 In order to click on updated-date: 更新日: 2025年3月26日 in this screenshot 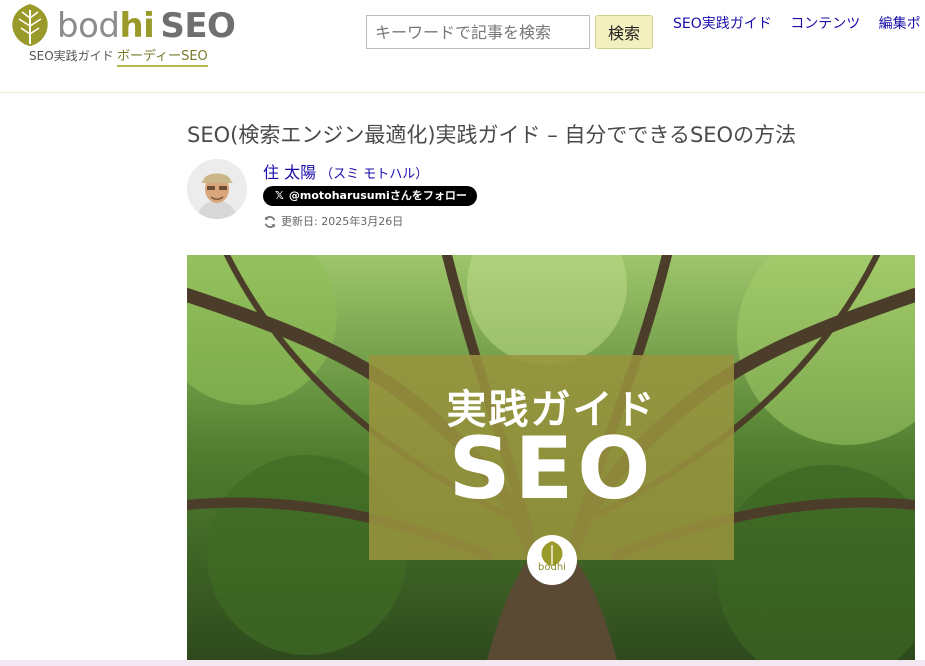, I will do `click(333, 221)`.